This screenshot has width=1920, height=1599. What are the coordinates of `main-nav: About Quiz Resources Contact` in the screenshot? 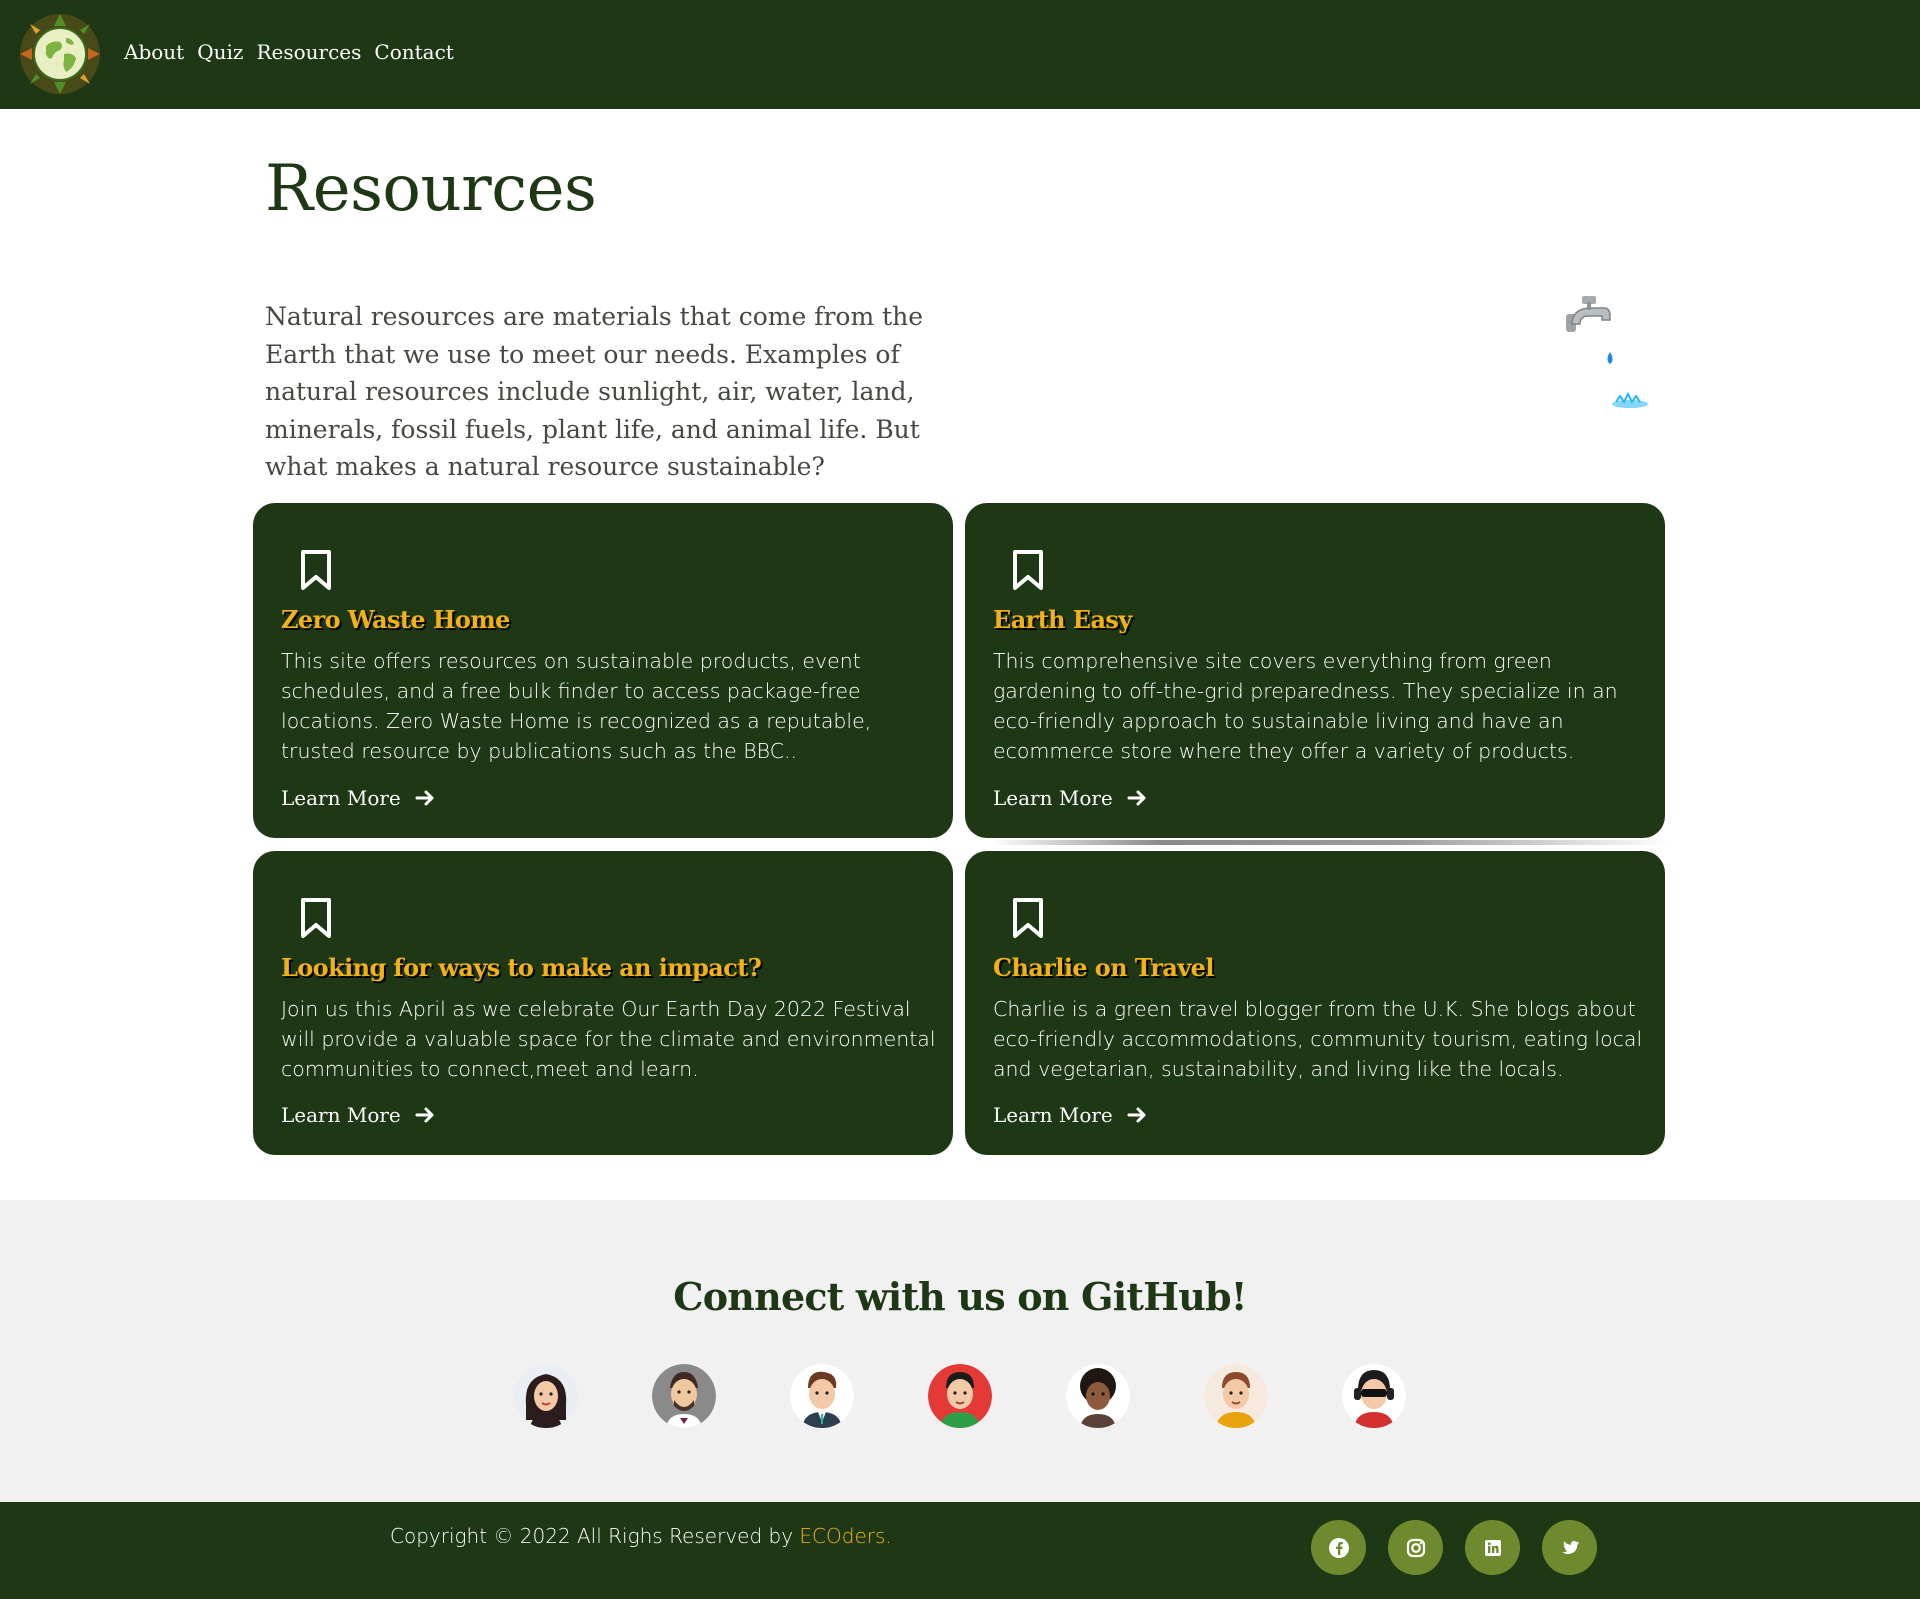 It's located at (289, 52).